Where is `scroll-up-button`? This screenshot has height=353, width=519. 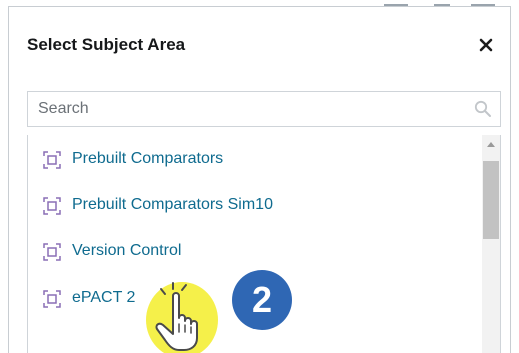 scroll-up-button is located at coordinates (491, 144).